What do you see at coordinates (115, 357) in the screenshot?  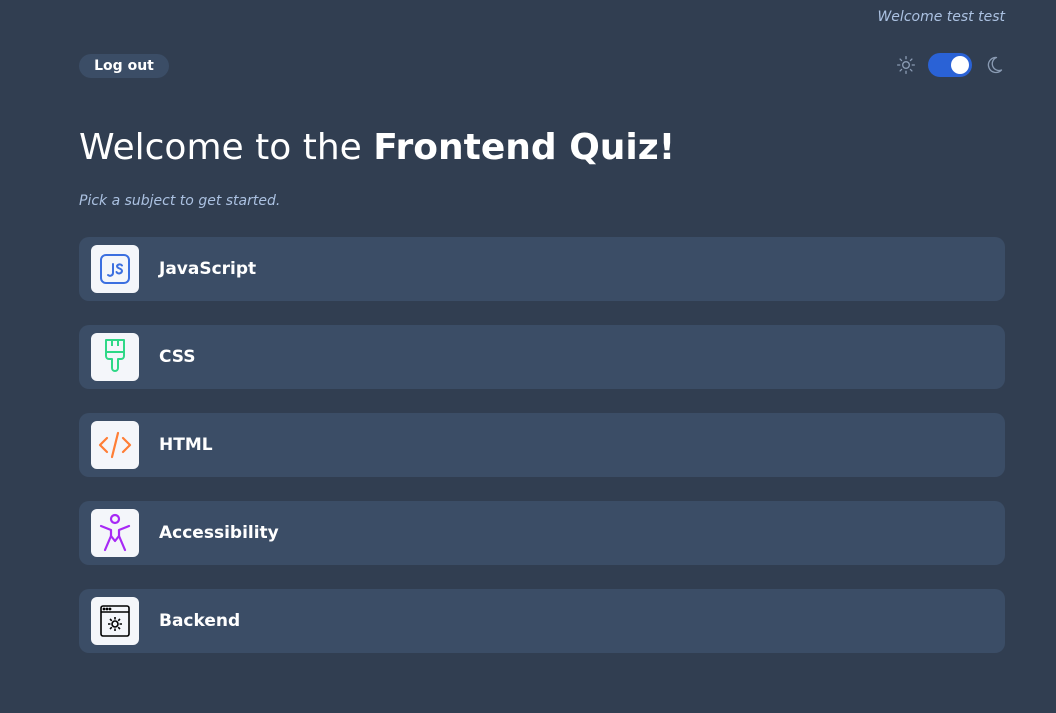 I see `paintbrush-icon` at bounding box center [115, 357].